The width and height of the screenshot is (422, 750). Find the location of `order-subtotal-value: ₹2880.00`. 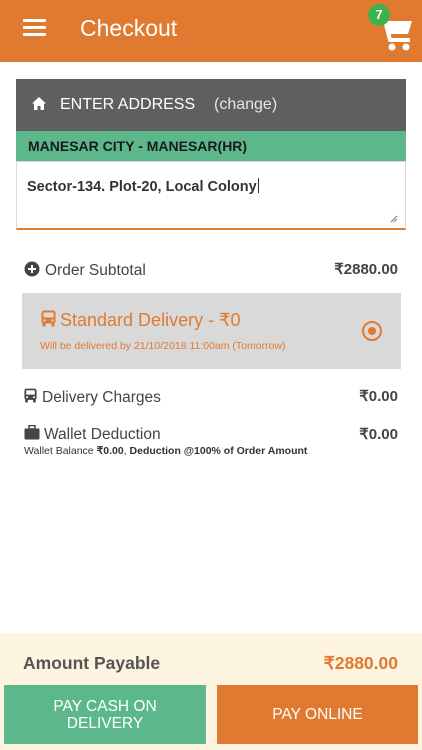

order-subtotal-value: ₹2880.00 is located at coordinates (366, 269).